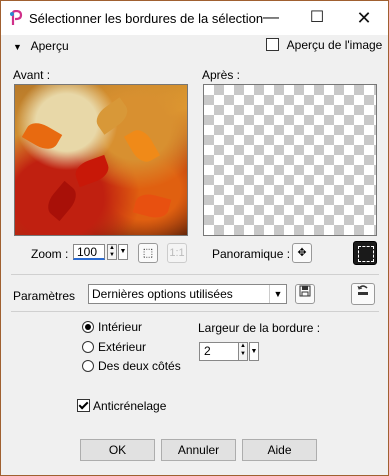 Image resolution: width=389 pixels, height=476 pixels. What do you see at coordinates (49, 46) in the screenshot?
I see `preview-toggle-label: Aperçu` at bounding box center [49, 46].